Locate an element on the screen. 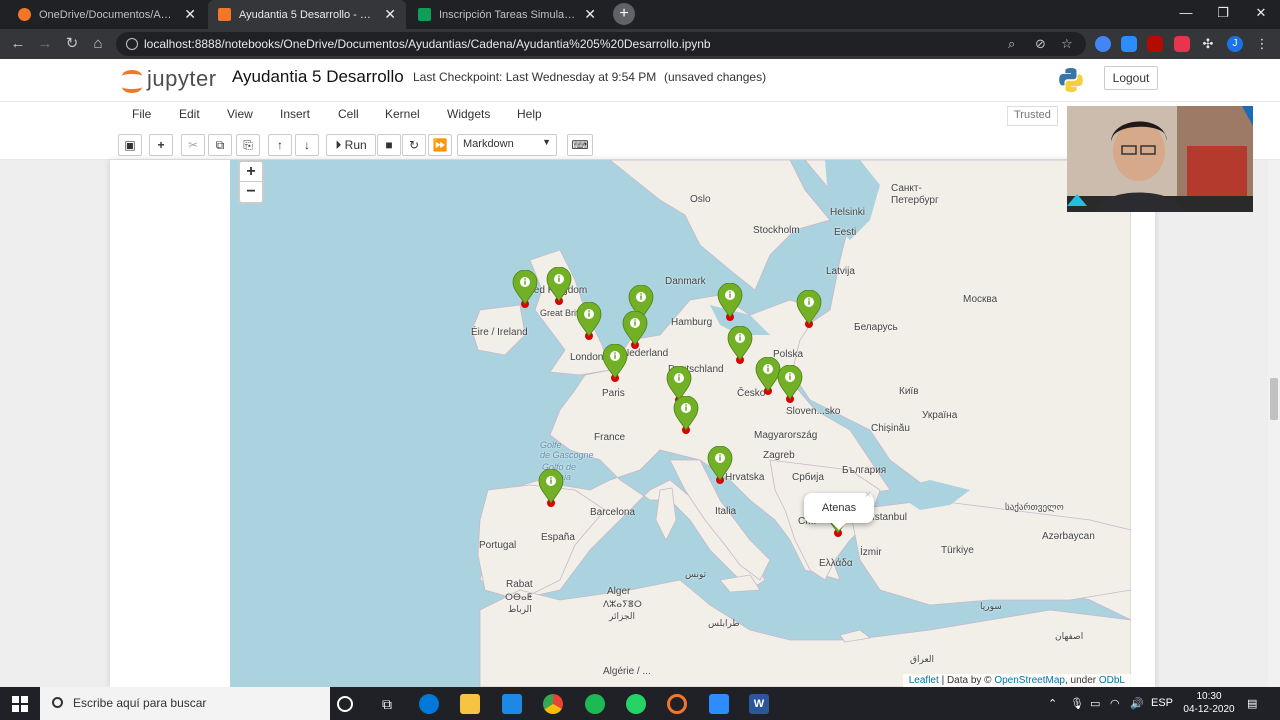 This screenshot has width=1280, height=720. mic-icon: 🎙 is located at coordinates (1077, 703).